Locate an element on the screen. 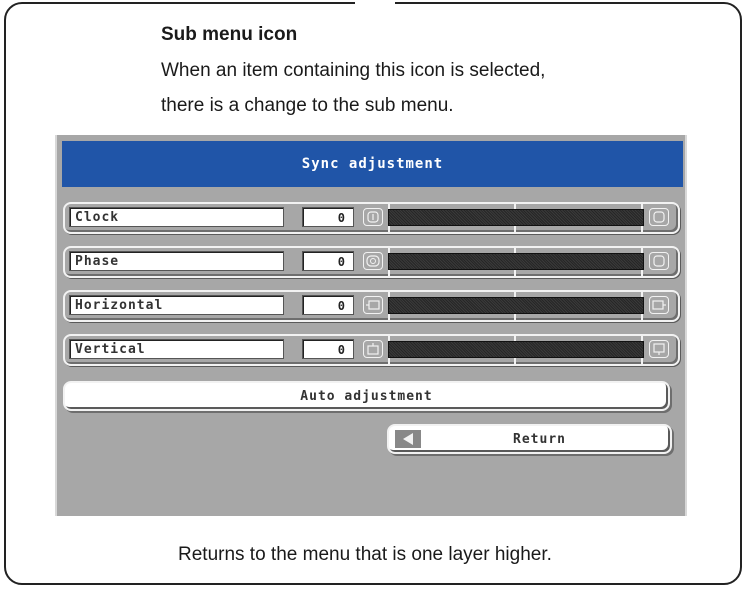 The height and width of the screenshot is (589, 748). return-label: Return is located at coordinates (539, 439).